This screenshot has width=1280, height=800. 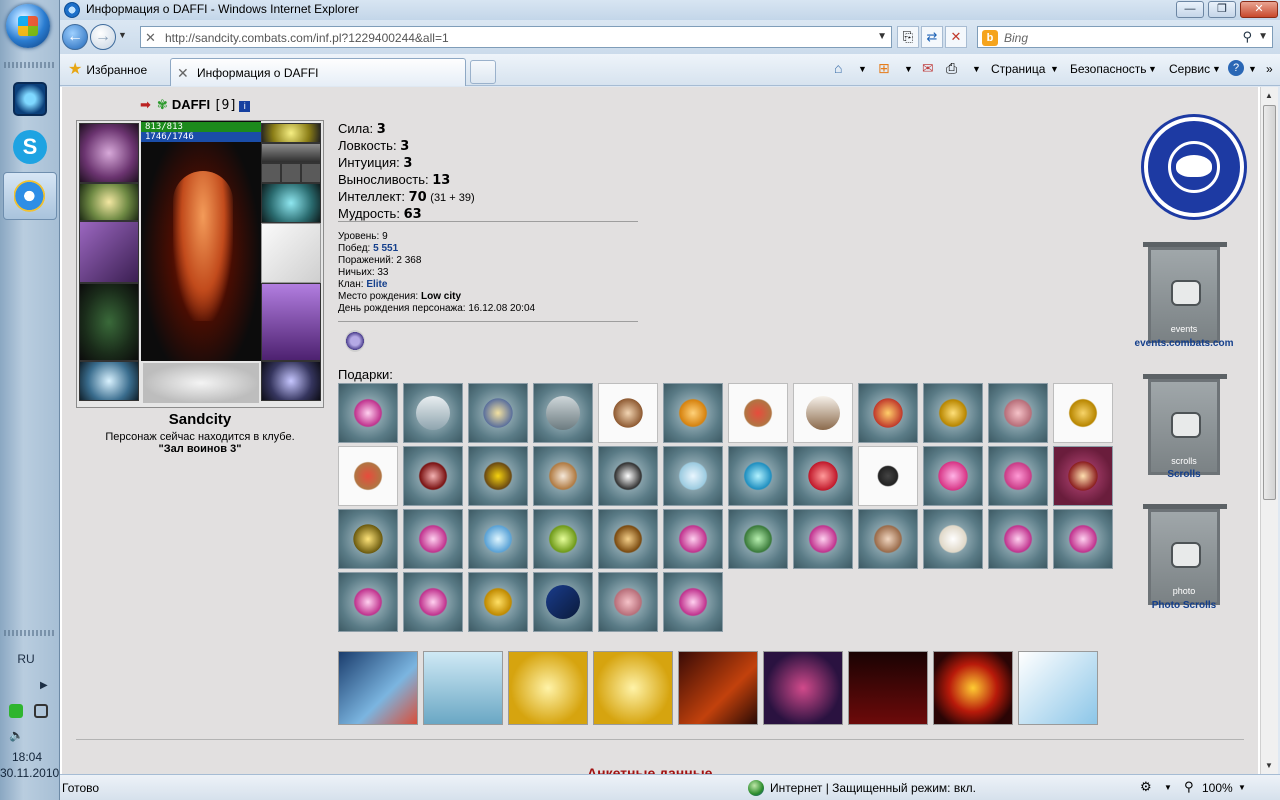 I want to click on clan-emblem, so click(x=1194, y=167).